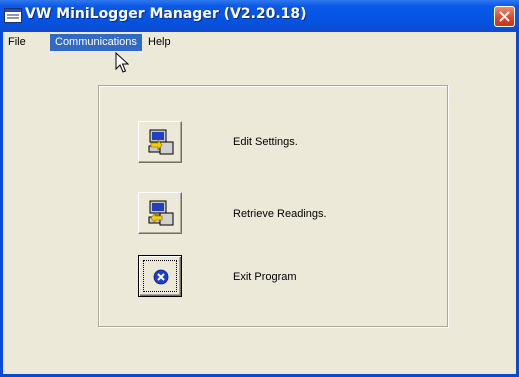 This screenshot has width=519, height=377. What do you see at coordinates (13, 15) in the screenshot?
I see `window-icon` at bounding box center [13, 15].